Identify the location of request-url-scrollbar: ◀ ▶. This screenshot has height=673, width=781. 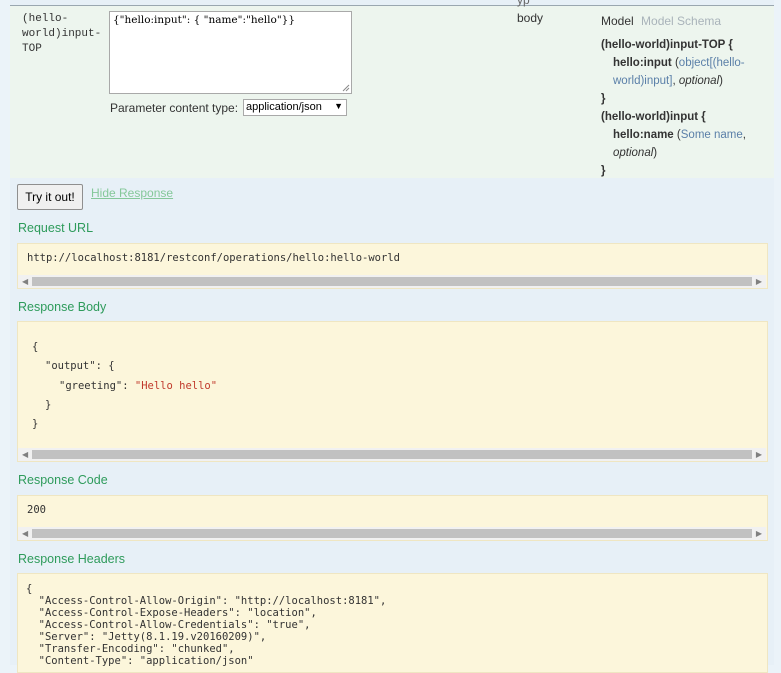
(392, 281).